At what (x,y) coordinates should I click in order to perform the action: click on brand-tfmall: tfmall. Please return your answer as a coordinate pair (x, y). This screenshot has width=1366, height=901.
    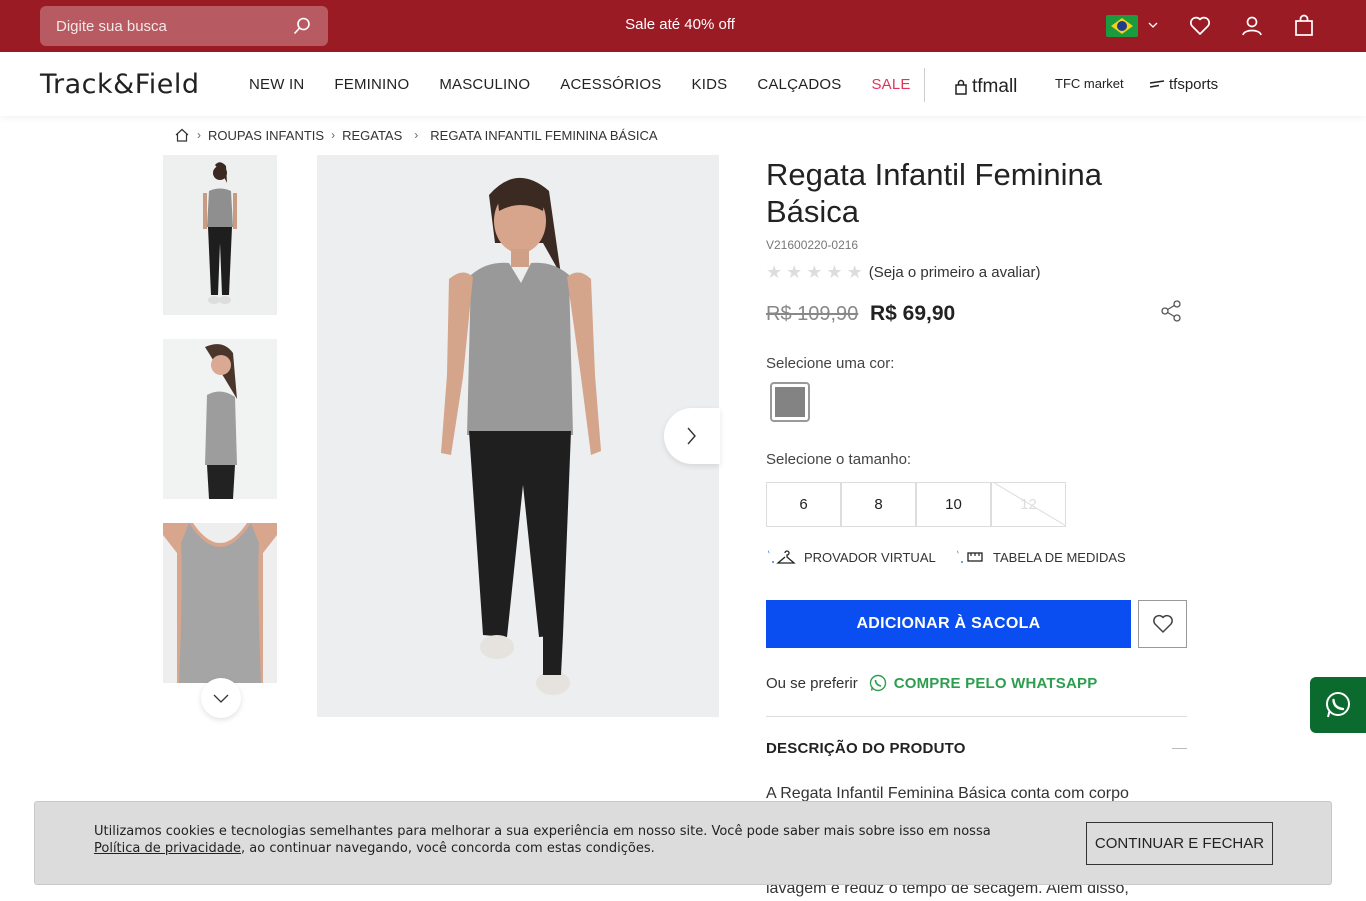
    Looking at the image, I should click on (985, 87).